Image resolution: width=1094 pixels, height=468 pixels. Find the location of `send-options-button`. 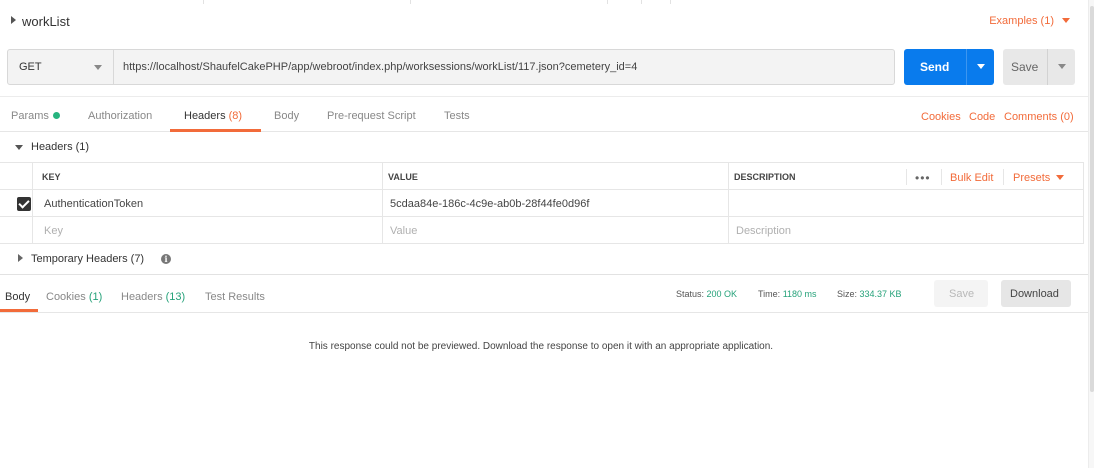

send-options-button is located at coordinates (980, 67).